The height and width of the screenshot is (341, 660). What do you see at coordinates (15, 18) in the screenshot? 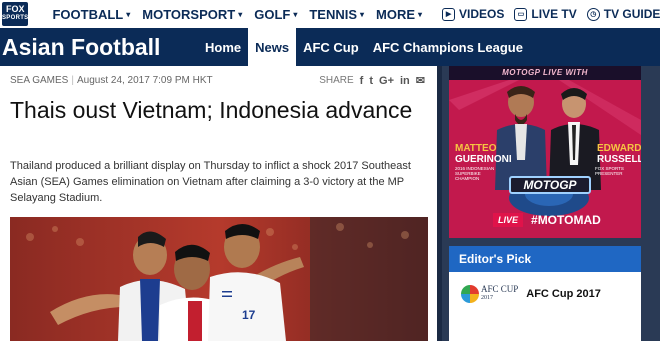
I see `logo-line-2: SPORTS` at bounding box center [15, 18].